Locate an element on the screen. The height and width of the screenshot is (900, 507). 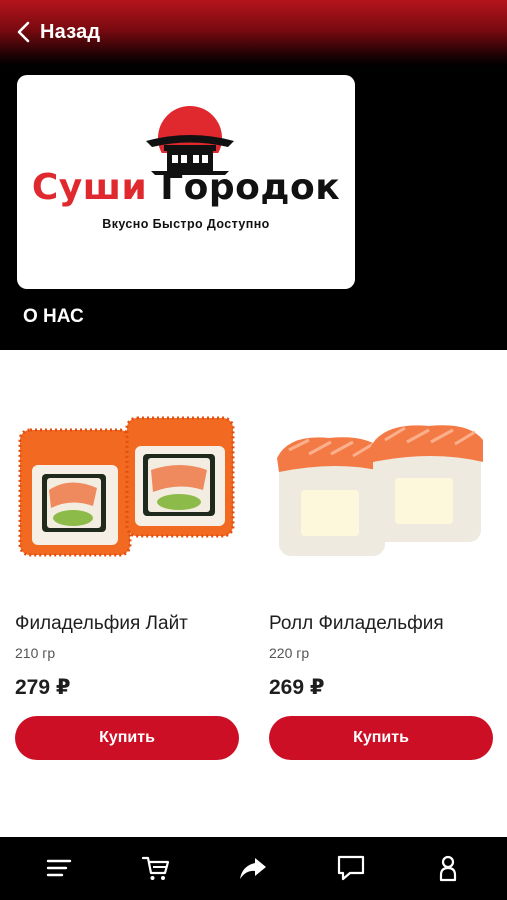
tab-profile is located at coordinates (448, 868).